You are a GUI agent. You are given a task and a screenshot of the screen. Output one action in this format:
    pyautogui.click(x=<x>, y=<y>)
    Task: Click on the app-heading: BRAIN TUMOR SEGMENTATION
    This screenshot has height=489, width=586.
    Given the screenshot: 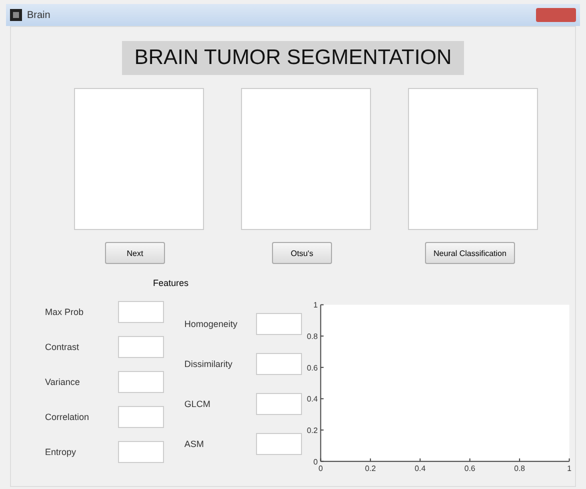 What is the action you would take?
    pyautogui.click(x=293, y=58)
    